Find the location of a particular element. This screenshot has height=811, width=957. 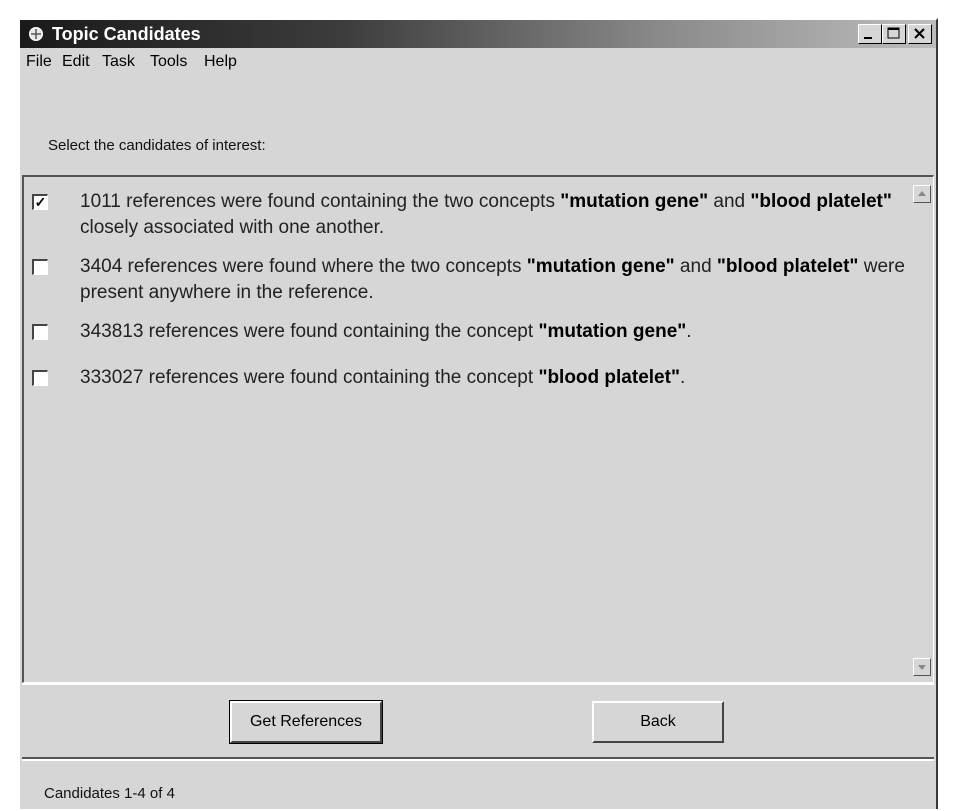

menu-bar: File Edit Task Tools Help is located at coordinates (478, 63).